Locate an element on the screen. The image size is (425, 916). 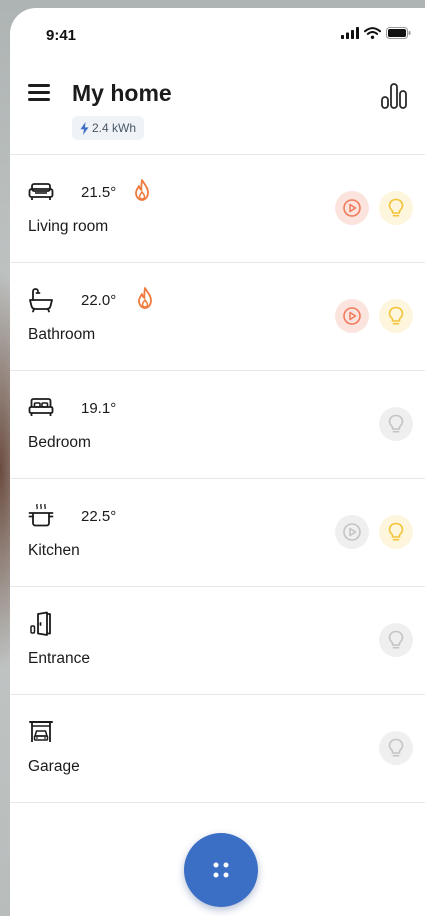
room-row-bedroom: 19.1° Bedroom is located at coordinates (217, 425).